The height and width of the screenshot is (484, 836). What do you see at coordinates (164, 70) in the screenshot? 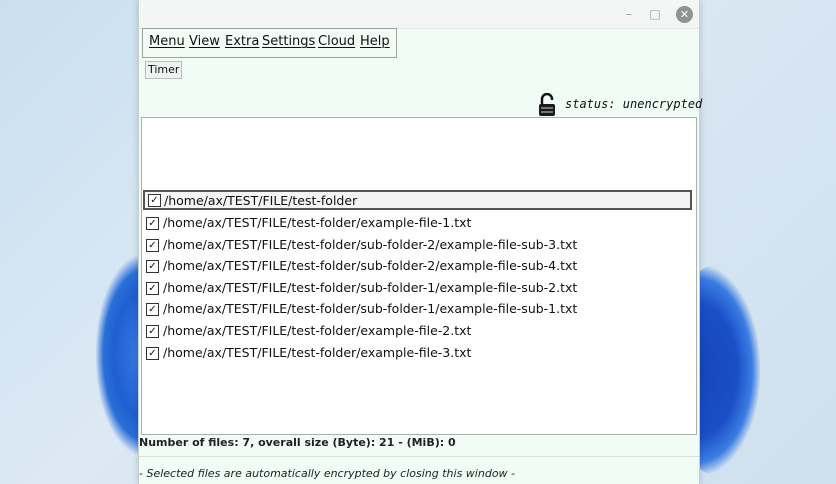
I see `timer-button: Timer` at bounding box center [164, 70].